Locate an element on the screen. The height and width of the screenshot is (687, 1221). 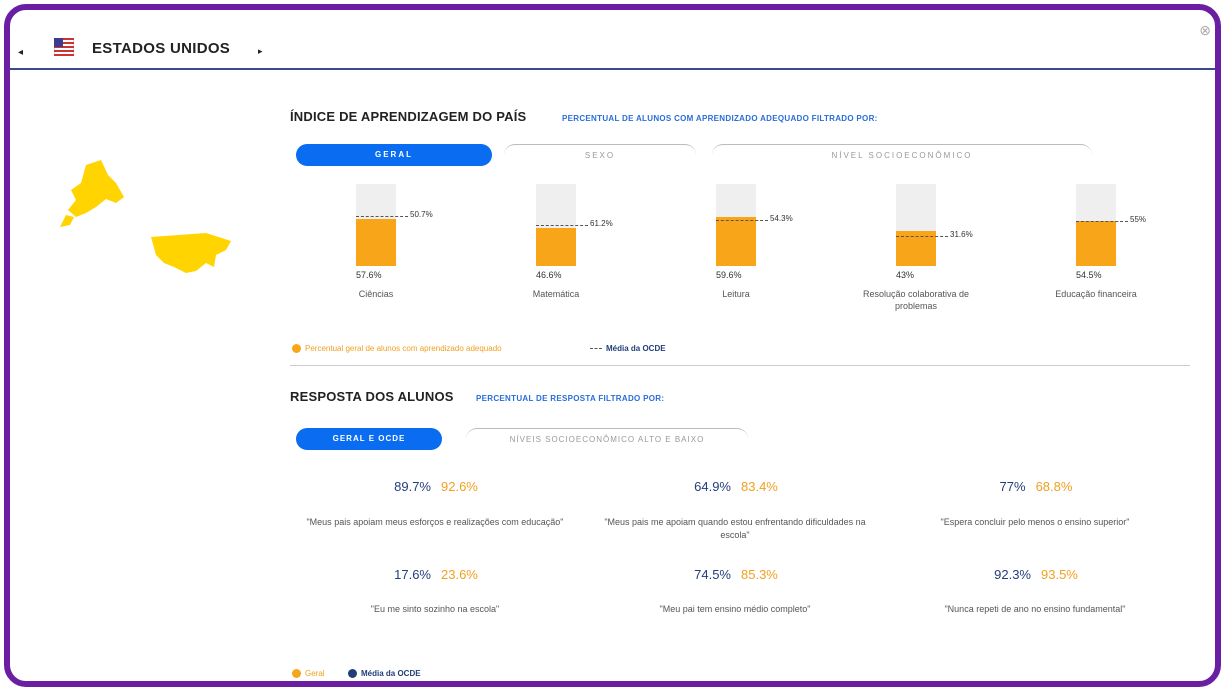
bar-category-label: Resolução colaborativa de problemas is located at coordinates (916, 300).